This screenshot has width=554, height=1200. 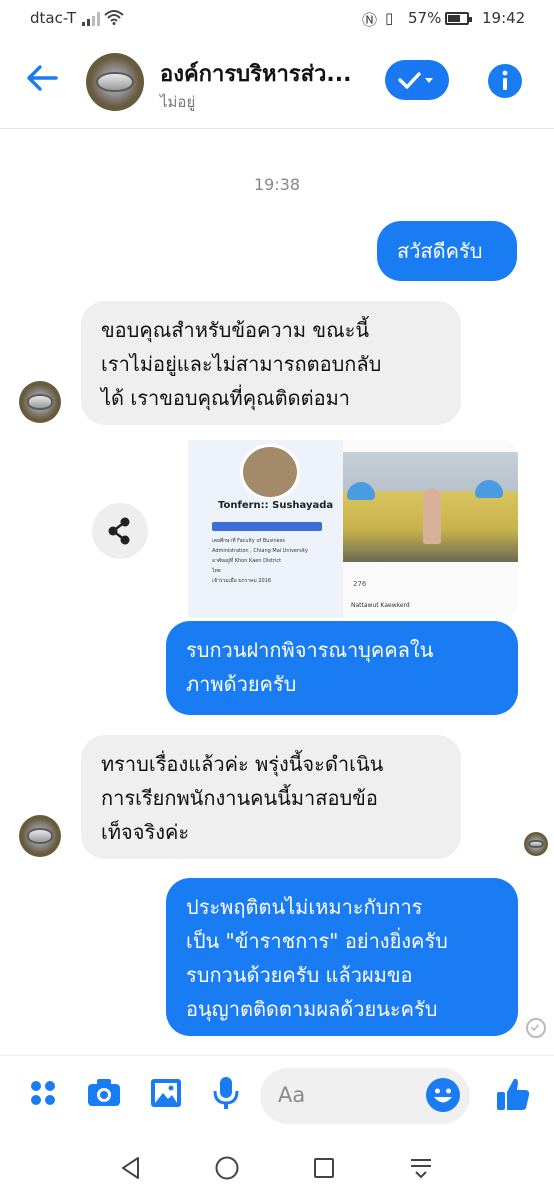 What do you see at coordinates (242, 764) in the screenshot?
I see `message-line: ทราบเรื่องแล้วค่ะ พรุ่งนี้จะดำเนิน` at bounding box center [242, 764].